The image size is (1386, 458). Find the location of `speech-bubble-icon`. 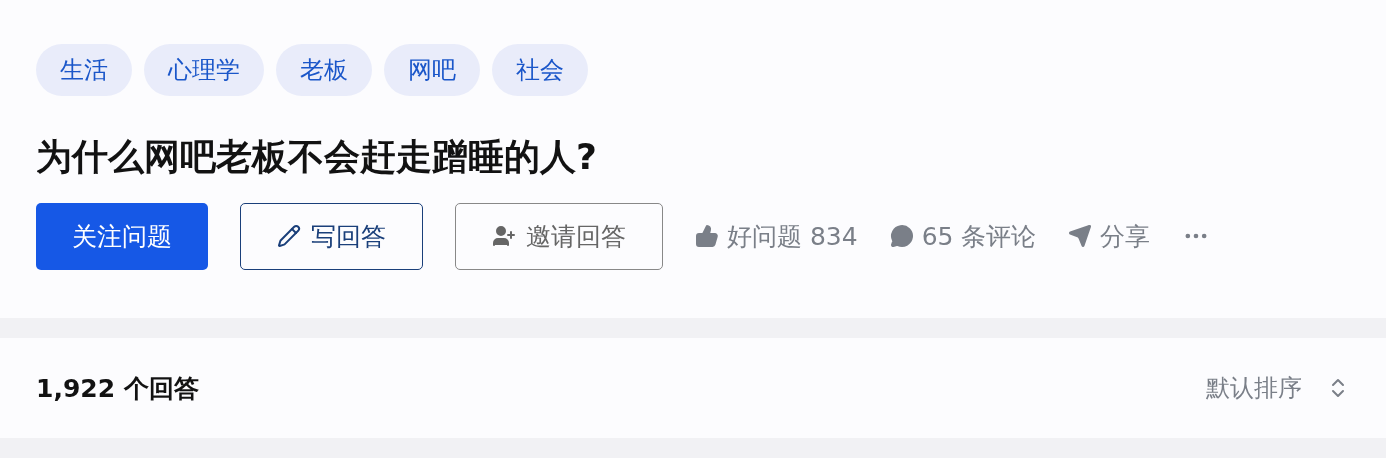

speech-bubble-icon is located at coordinates (901, 236).